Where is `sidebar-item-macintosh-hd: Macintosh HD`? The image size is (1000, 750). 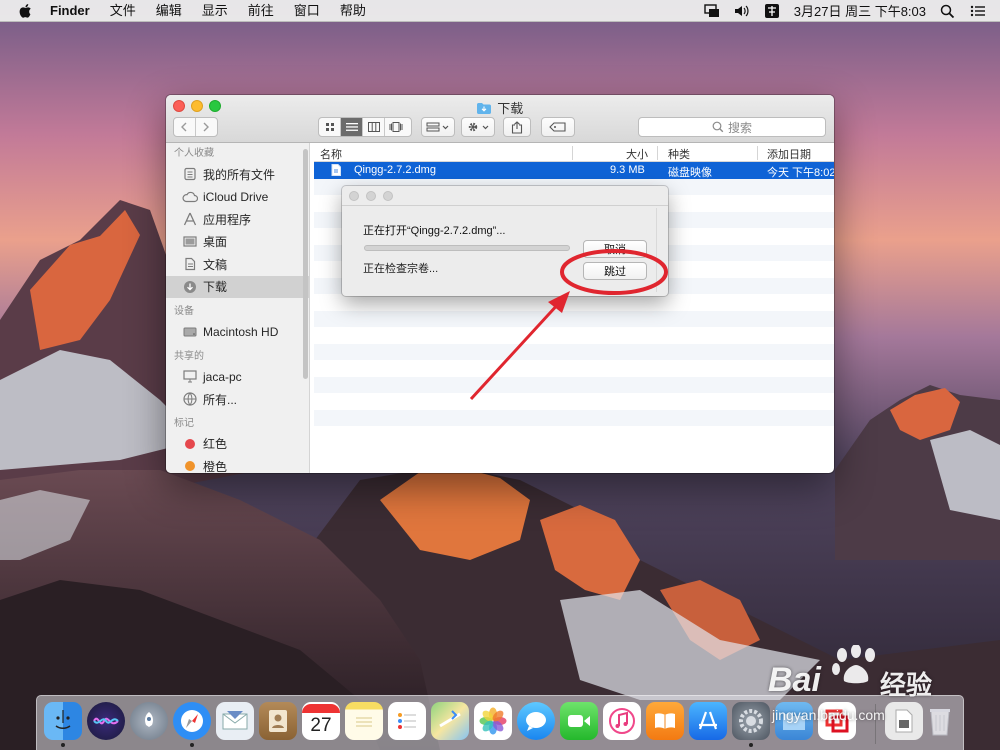 sidebar-item-macintosh-hd: Macintosh HD is located at coordinates (237, 332).